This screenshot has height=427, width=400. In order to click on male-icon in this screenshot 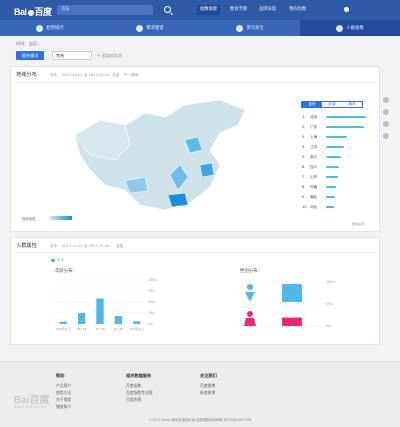, I will do `click(250, 287)`.